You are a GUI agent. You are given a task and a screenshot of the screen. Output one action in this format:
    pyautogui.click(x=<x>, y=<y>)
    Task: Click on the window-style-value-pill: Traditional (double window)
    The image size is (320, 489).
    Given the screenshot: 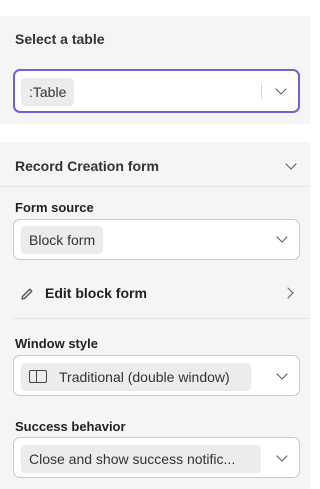 What is the action you would take?
    pyautogui.click(x=136, y=377)
    